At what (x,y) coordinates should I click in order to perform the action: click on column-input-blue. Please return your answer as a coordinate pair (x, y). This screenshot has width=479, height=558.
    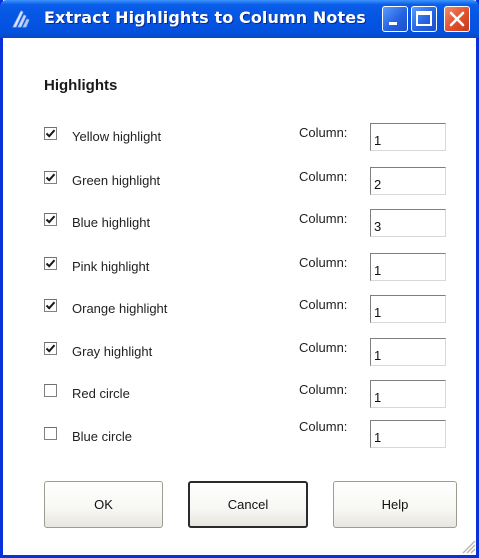
    Looking at the image, I should click on (408, 223).